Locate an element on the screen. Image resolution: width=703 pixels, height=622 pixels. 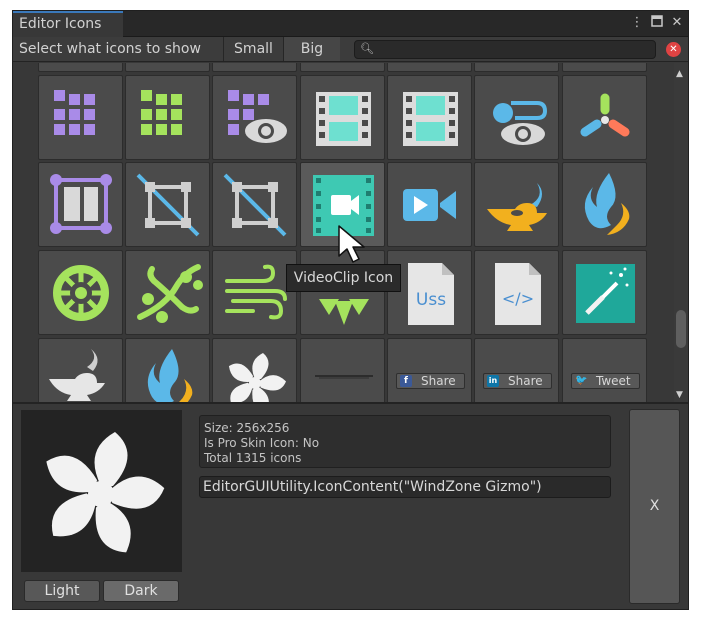
uss-file-icon: Uss is located at coordinates (429, 292).